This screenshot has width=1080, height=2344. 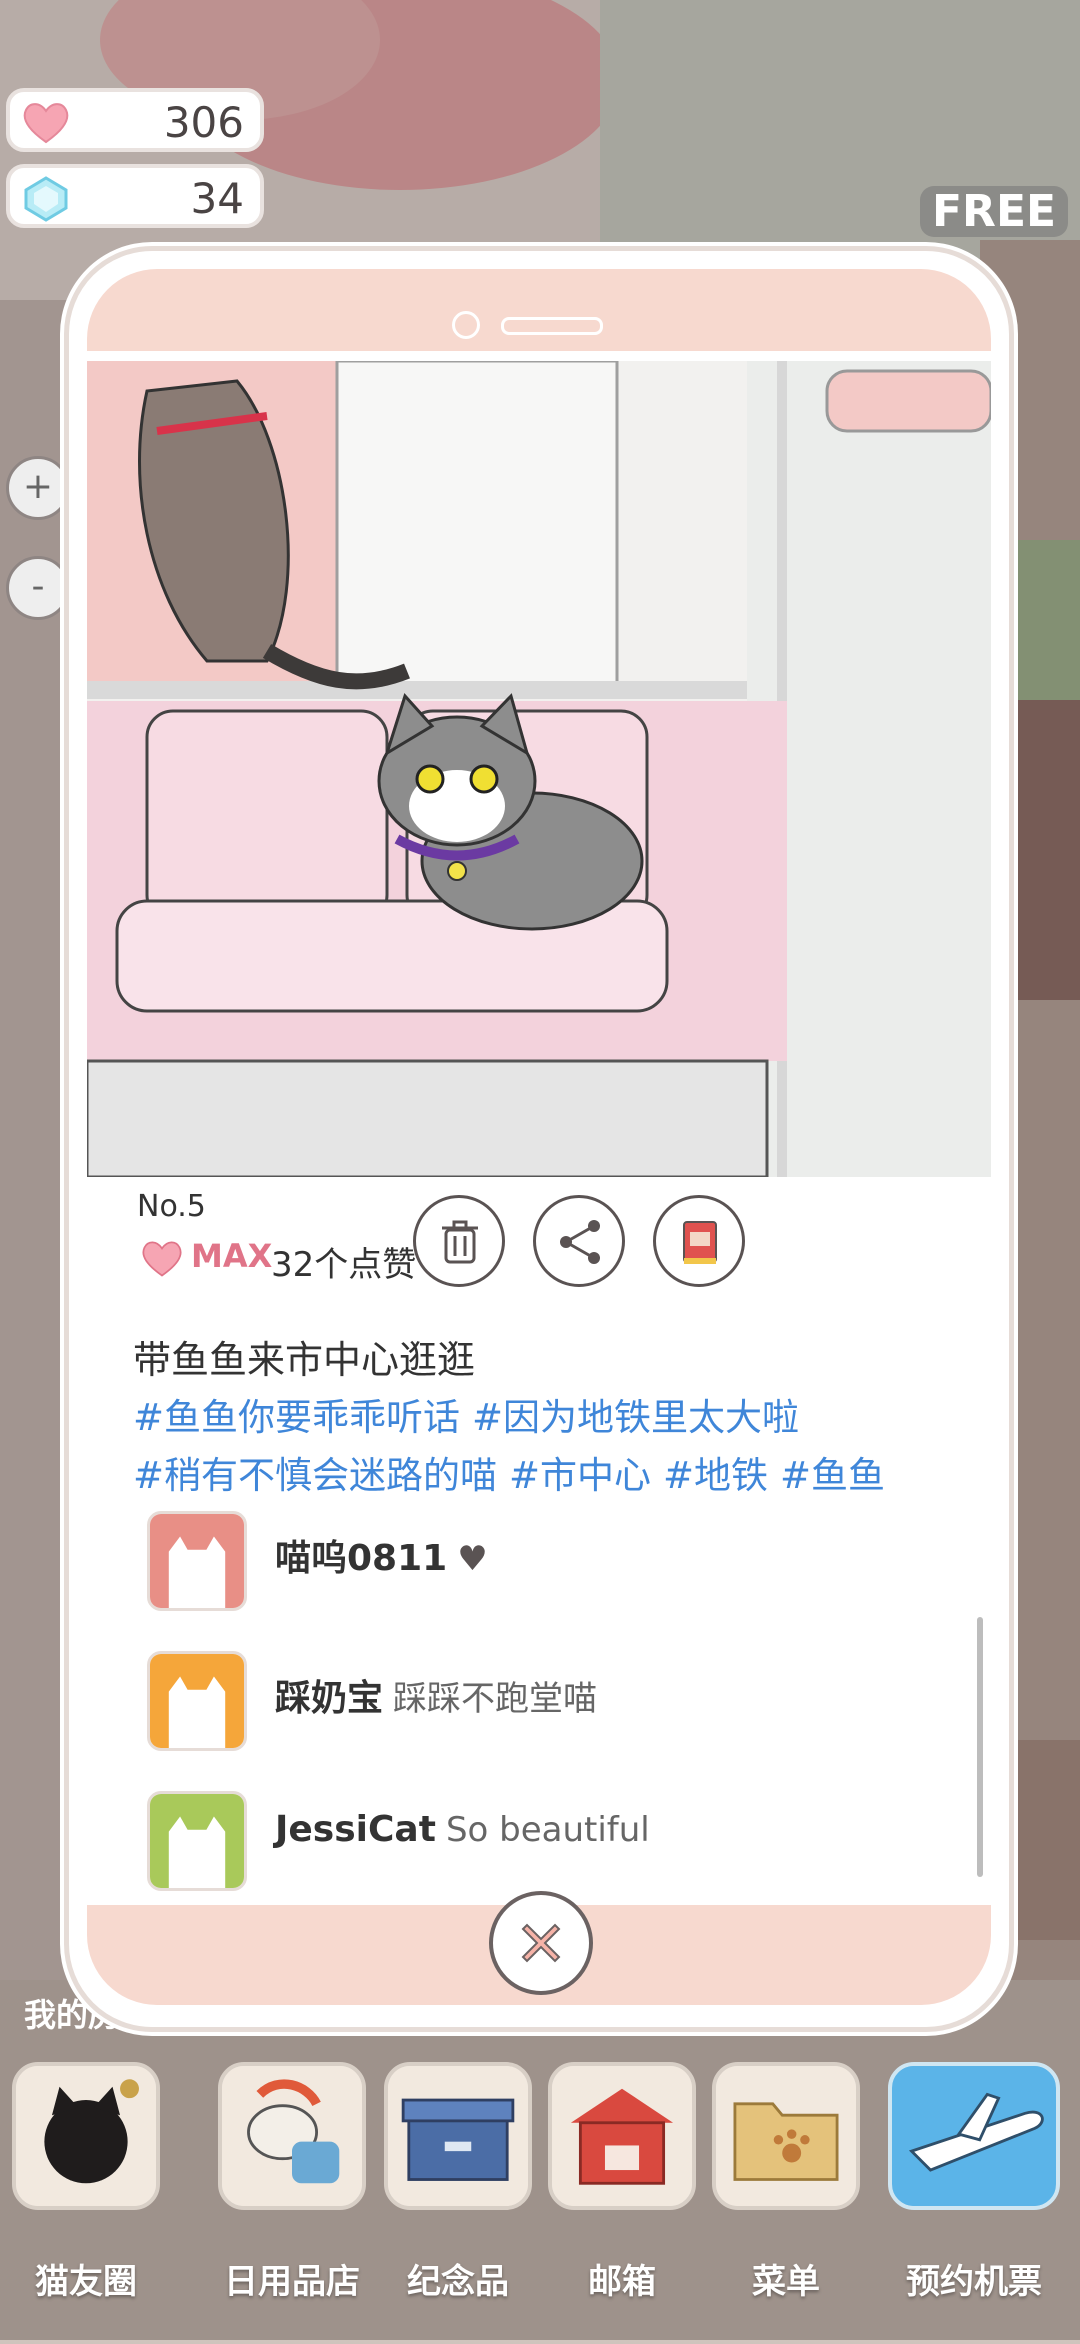 What do you see at coordinates (344, 1265) in the screenshot?
I see `like-count: 32个点赞` at bounding box center [344, 1265].